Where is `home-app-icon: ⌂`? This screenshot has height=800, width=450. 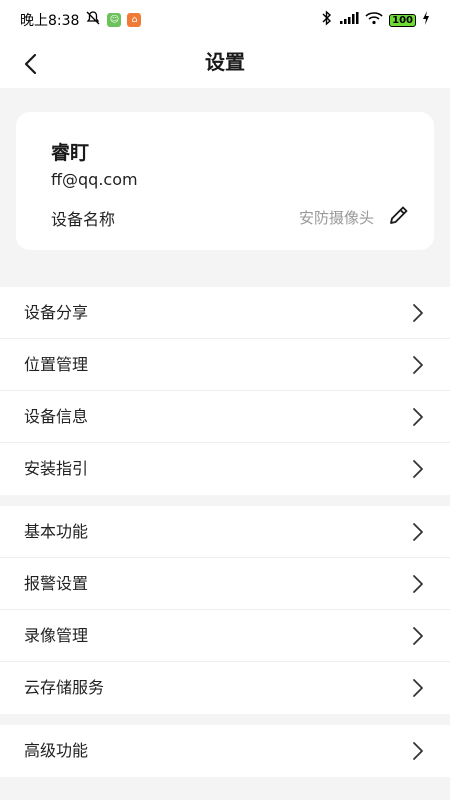 home-app-icon: ⌂ is located at coordinates (134, 20).